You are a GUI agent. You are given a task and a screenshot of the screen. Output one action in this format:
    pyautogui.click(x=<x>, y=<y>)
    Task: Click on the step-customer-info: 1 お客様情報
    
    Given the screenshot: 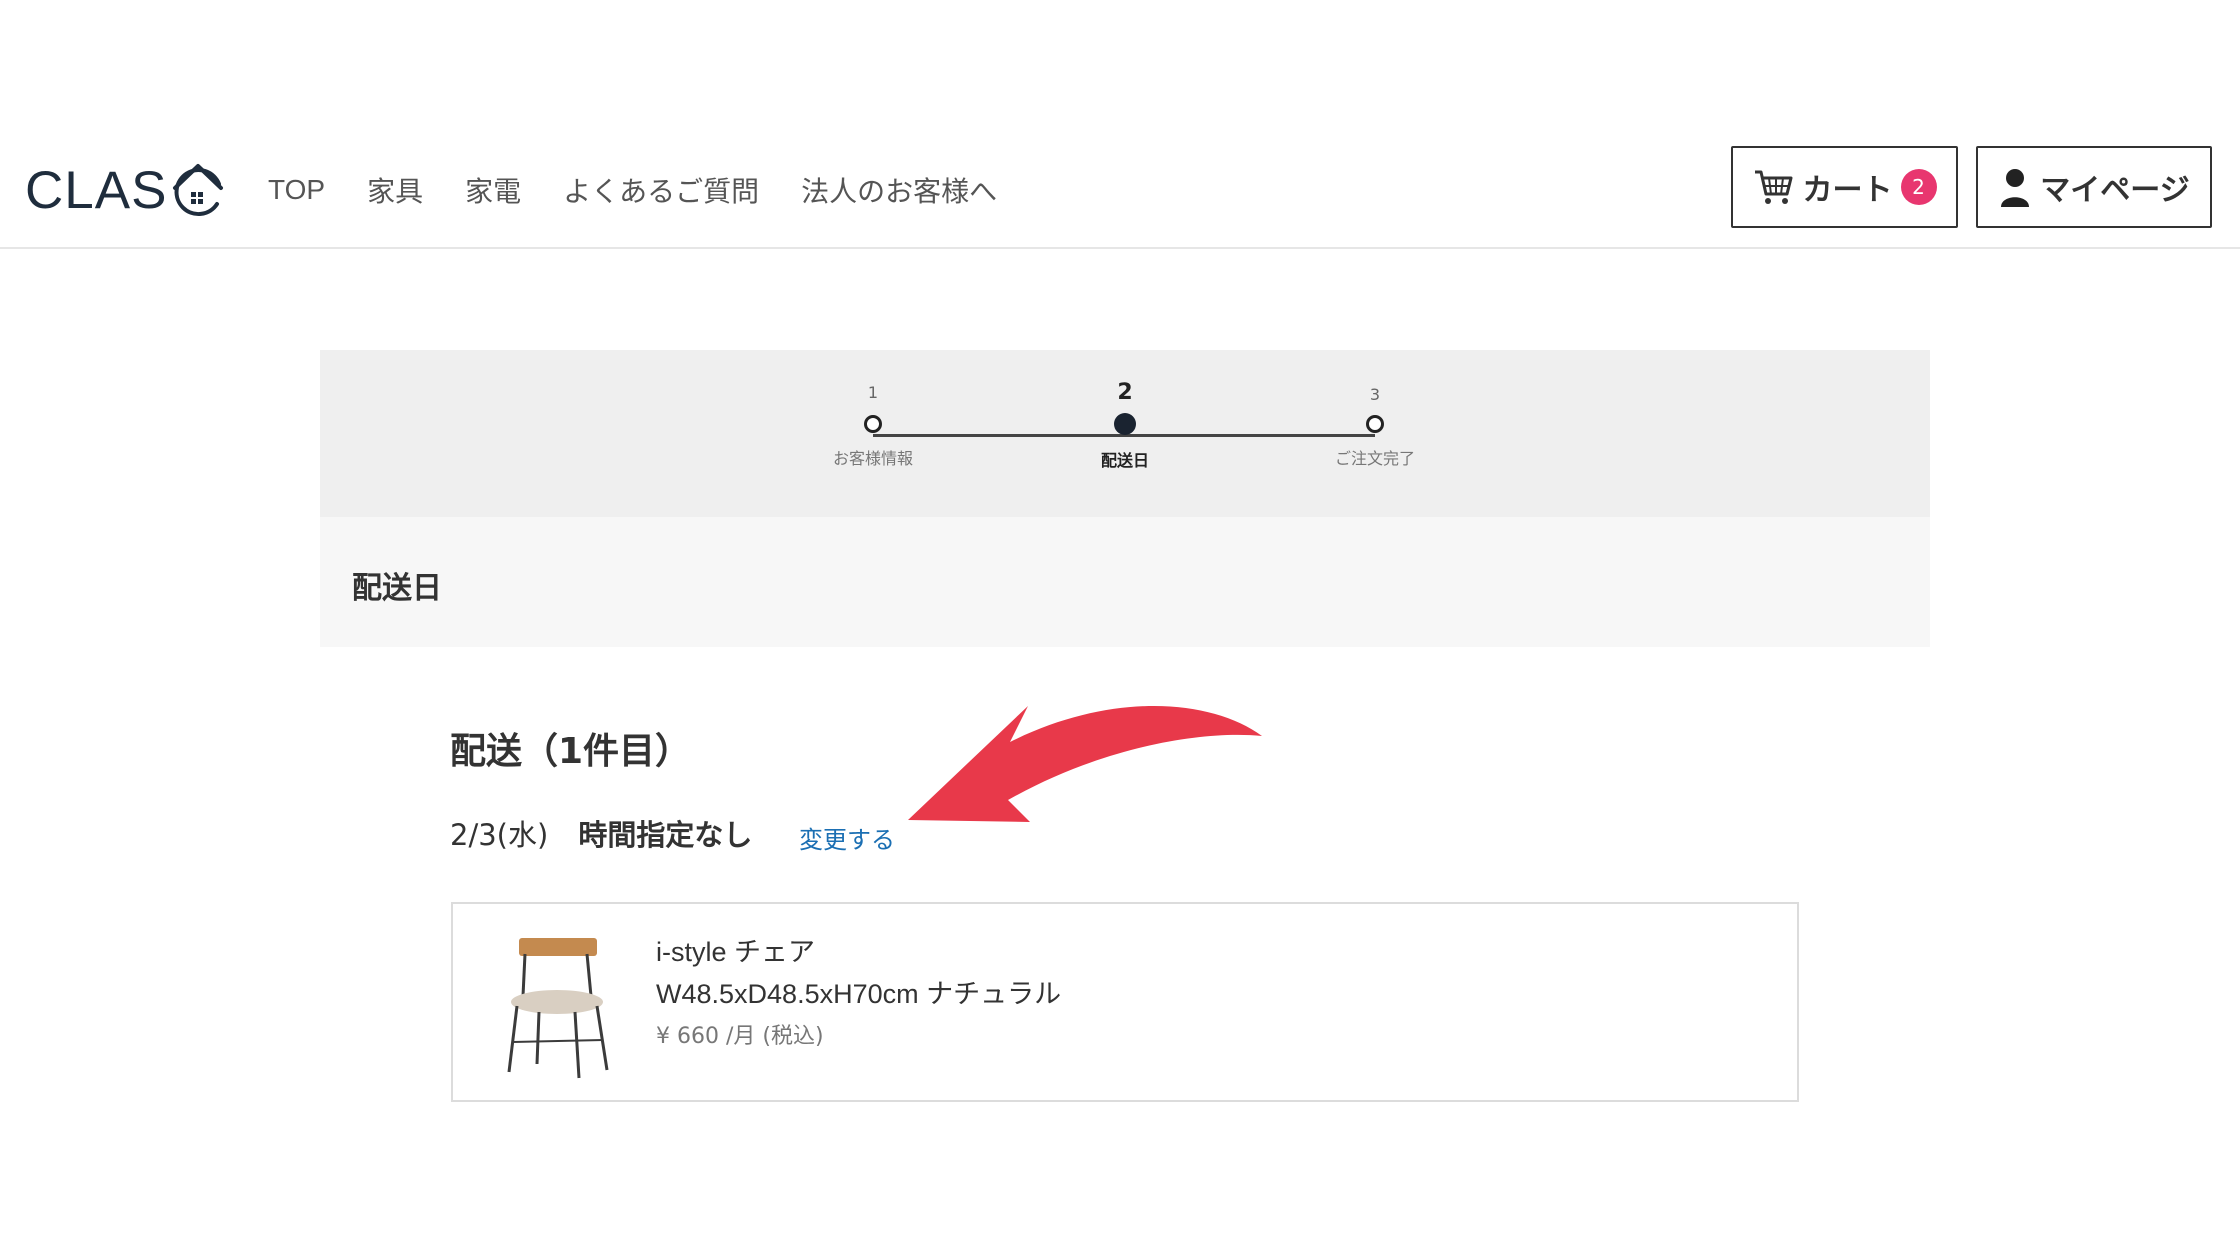 What is the action you would take?
    pyautogui.click(x=873, y=426)
    